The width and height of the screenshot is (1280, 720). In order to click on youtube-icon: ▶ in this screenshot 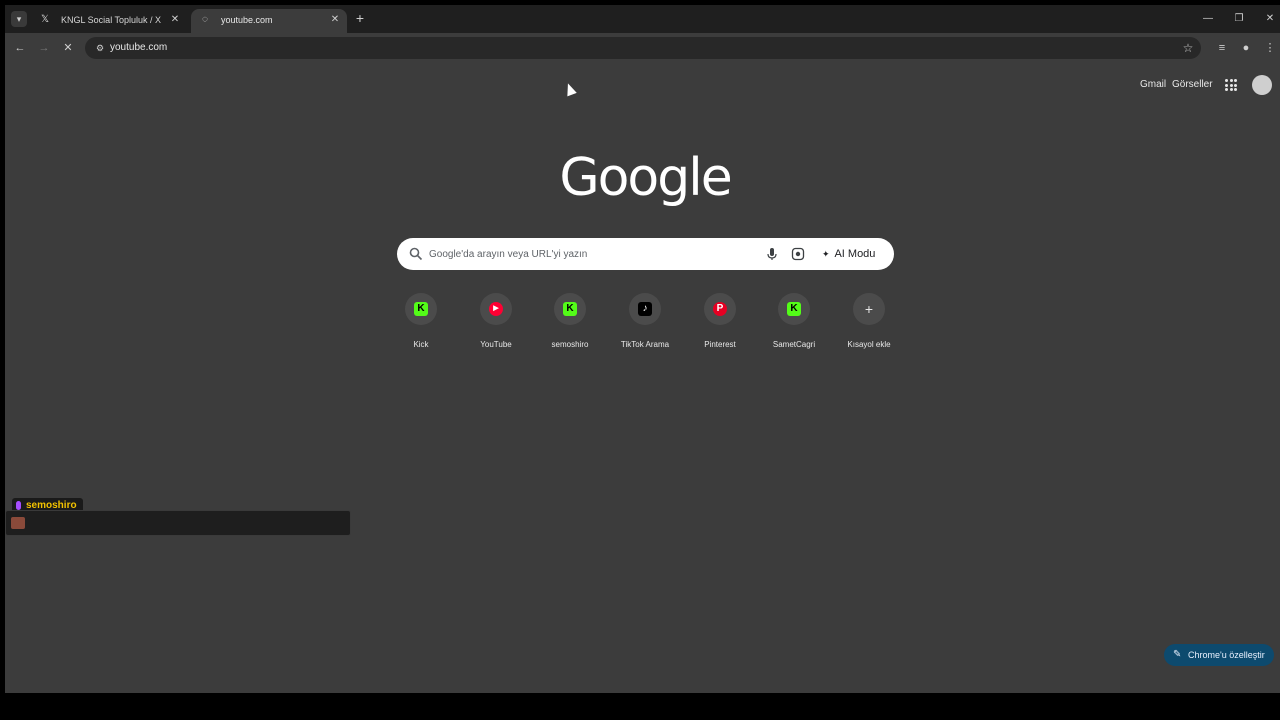, I will do `click(496, 309)`.